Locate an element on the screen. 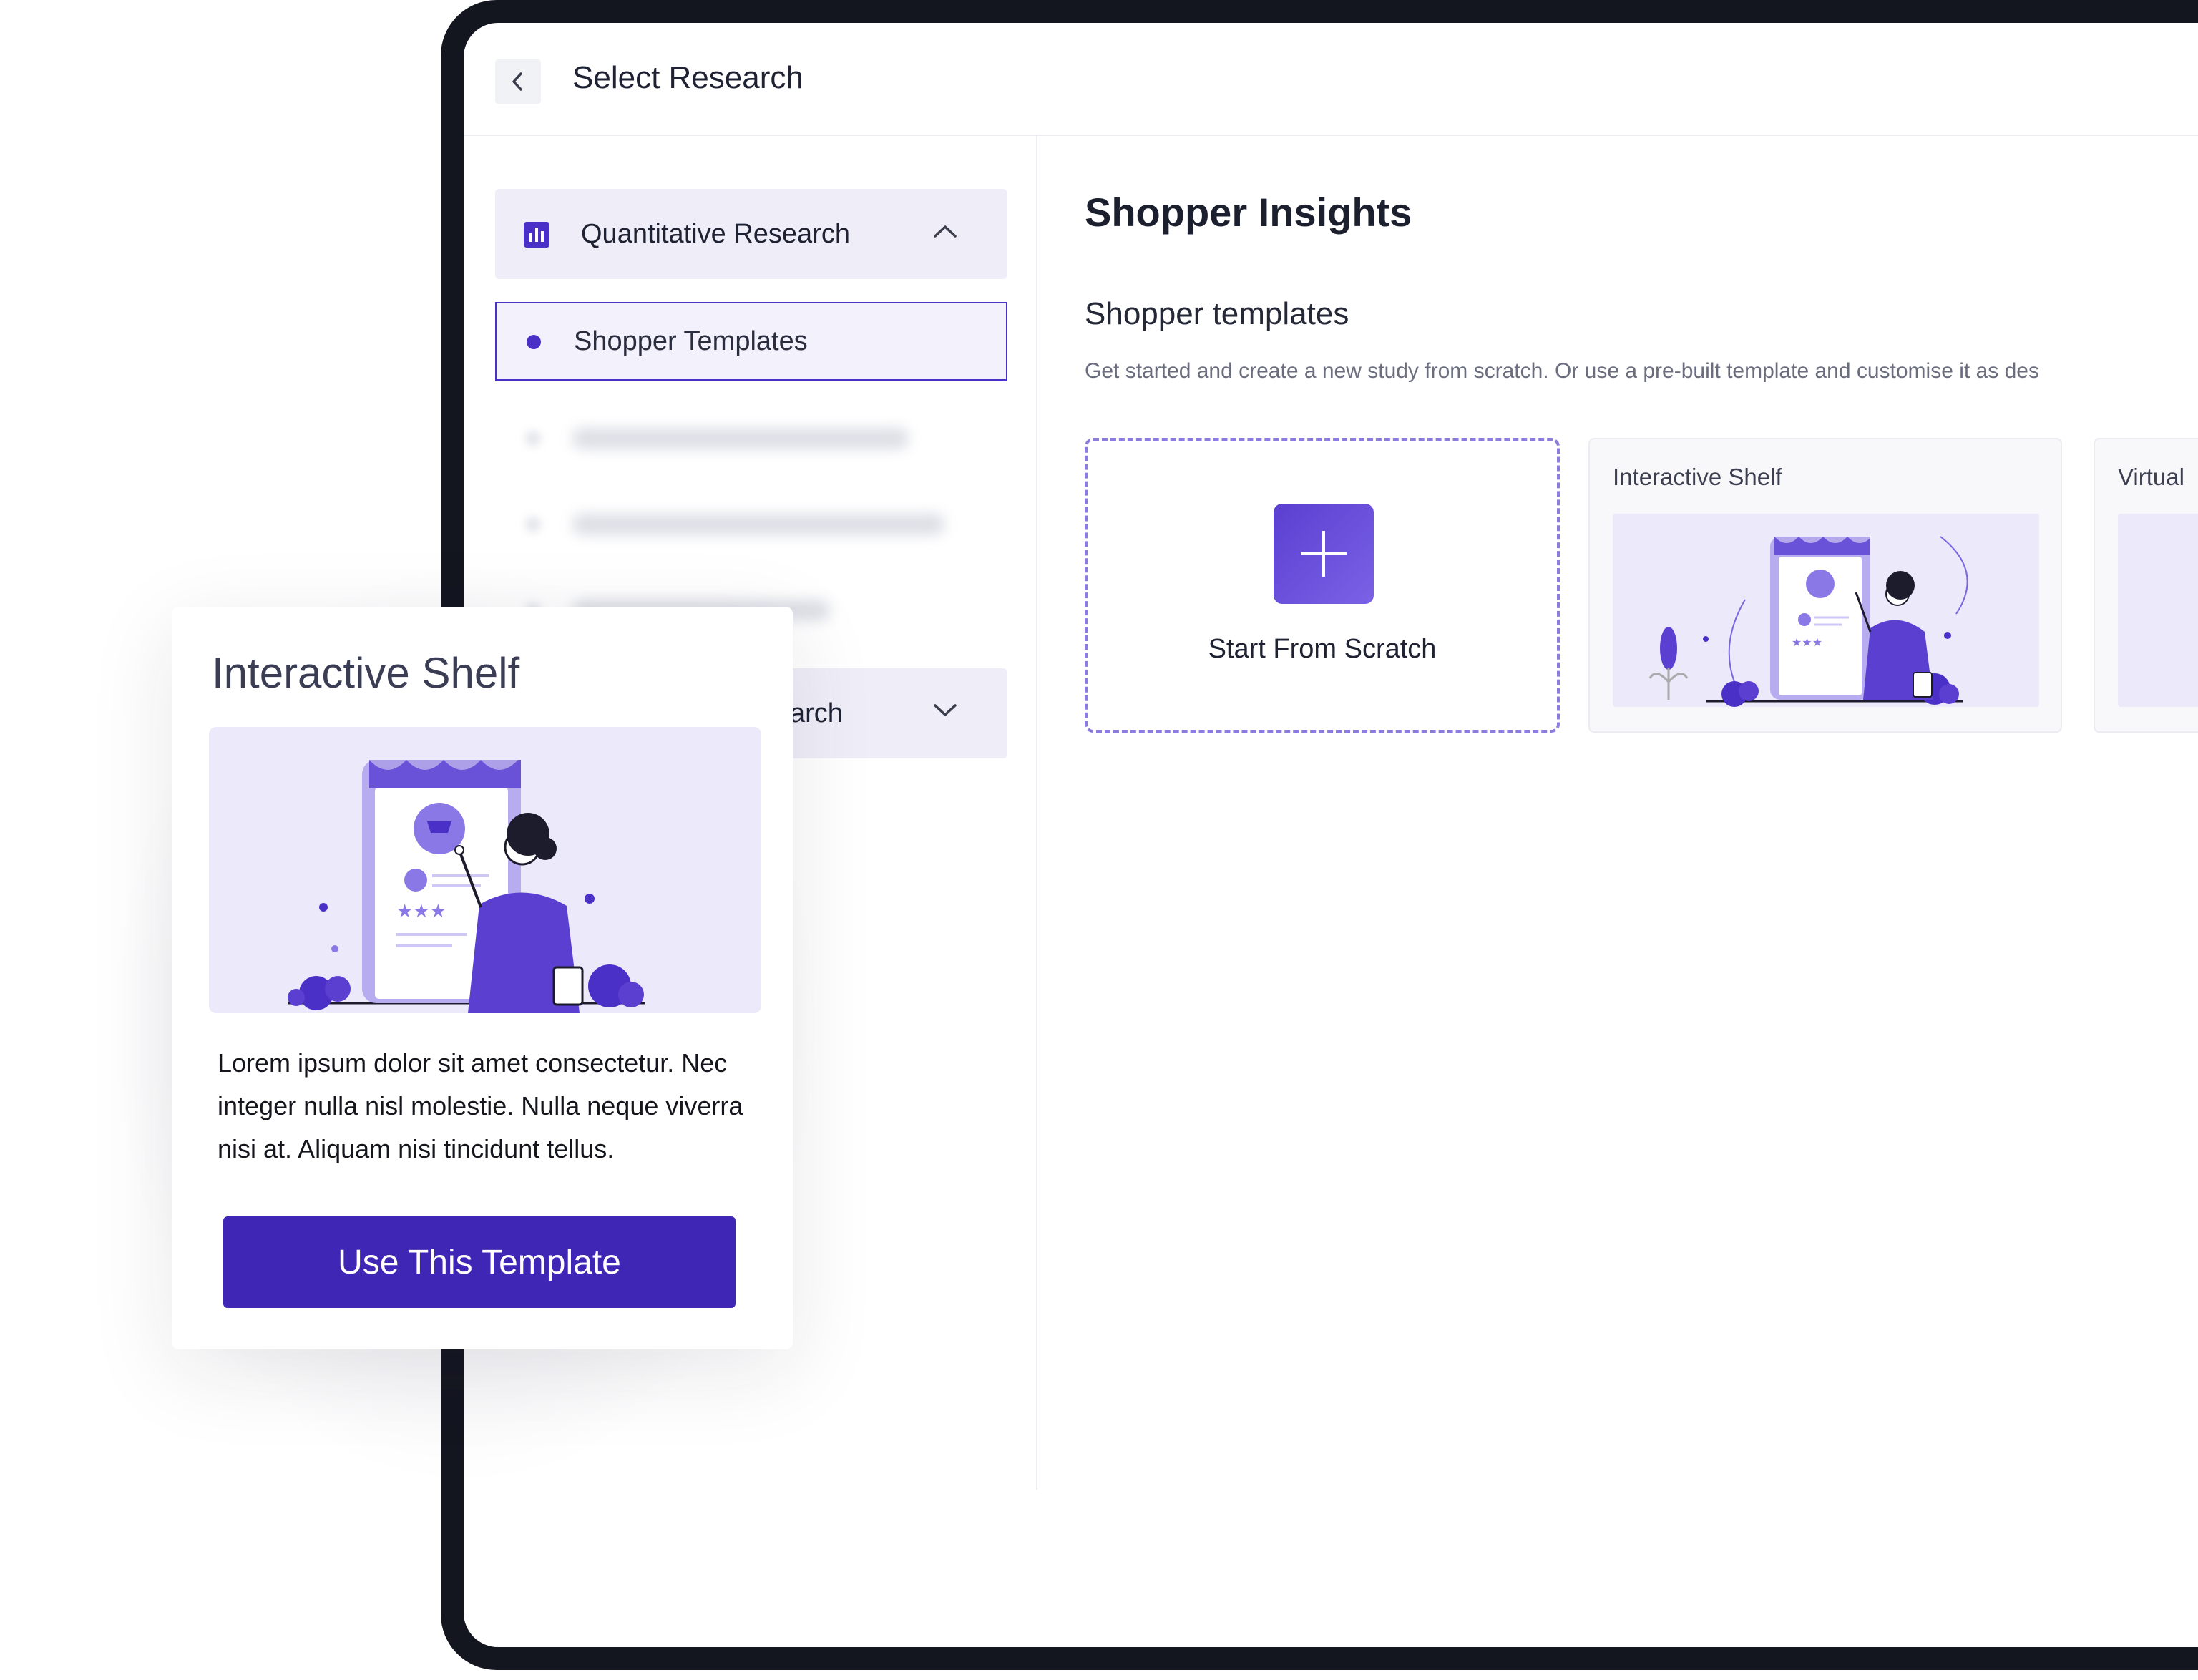 The width and height of the screenshot is (2198, 1680). start-from-scratch-card: Start From Scratch is located at coordinates (1322, 585).